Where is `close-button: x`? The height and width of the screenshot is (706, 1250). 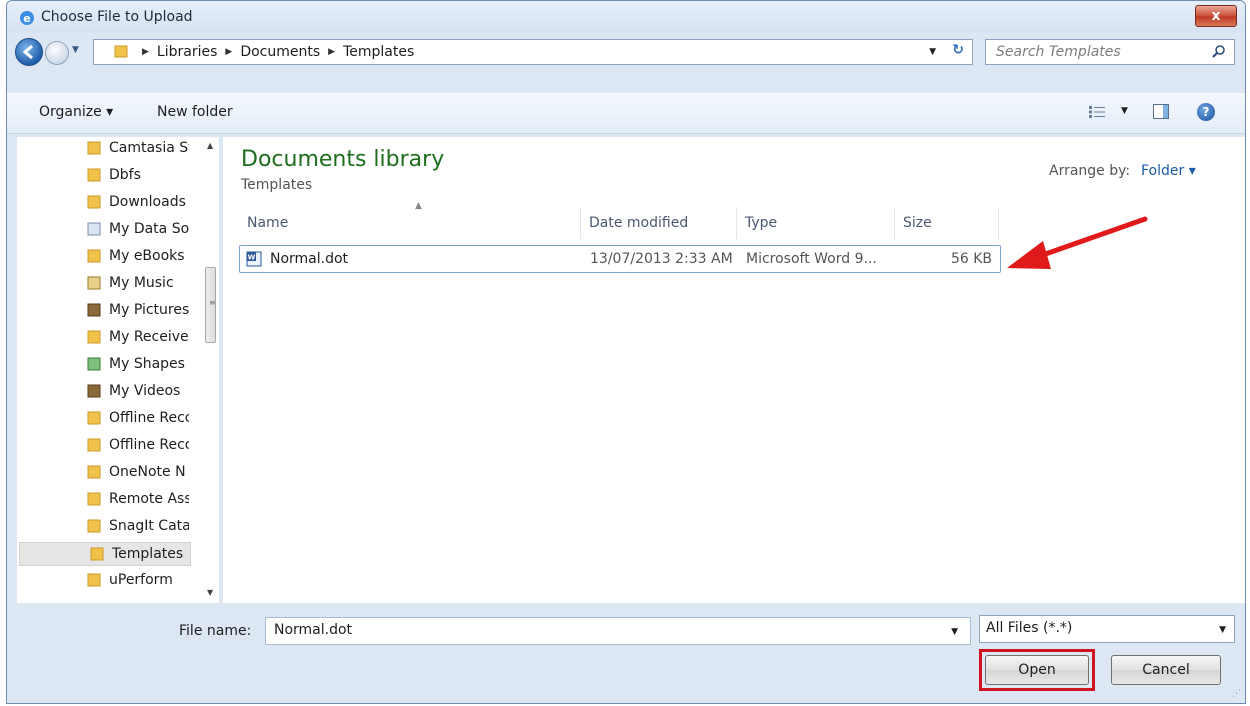
close-button: x is located at coordinates (1216, 16).